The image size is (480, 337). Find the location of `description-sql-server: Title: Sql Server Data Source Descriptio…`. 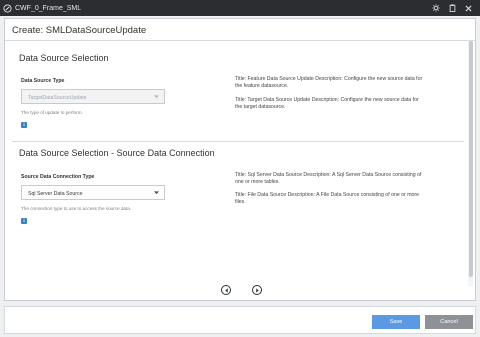

description-sql-server: Title: Sql Server Data Source Descriptio… is located at coordinates (328, 178).